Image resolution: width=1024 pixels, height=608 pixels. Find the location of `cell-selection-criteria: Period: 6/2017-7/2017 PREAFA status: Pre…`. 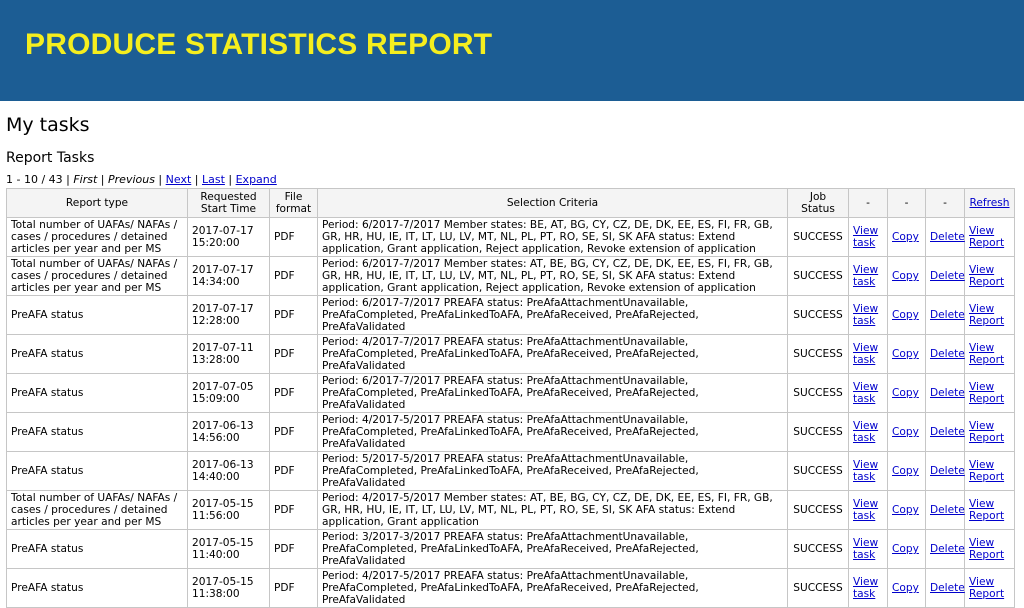

cell-selection-criteria: Period: 6/2017-7/2017 PREAFA status: Pre… is located at coordinates (552, 315).